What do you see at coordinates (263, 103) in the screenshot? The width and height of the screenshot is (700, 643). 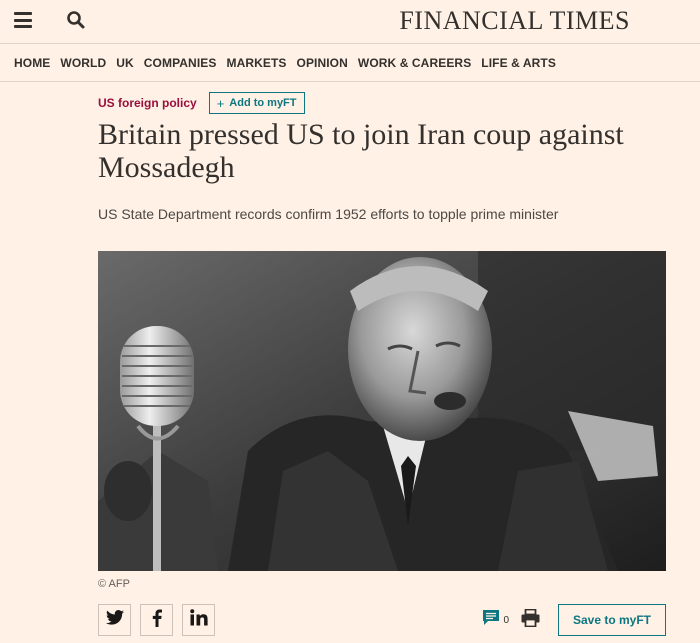 I see `add-to-myft-label: Add to myFT` at bounding box center [263, 103].